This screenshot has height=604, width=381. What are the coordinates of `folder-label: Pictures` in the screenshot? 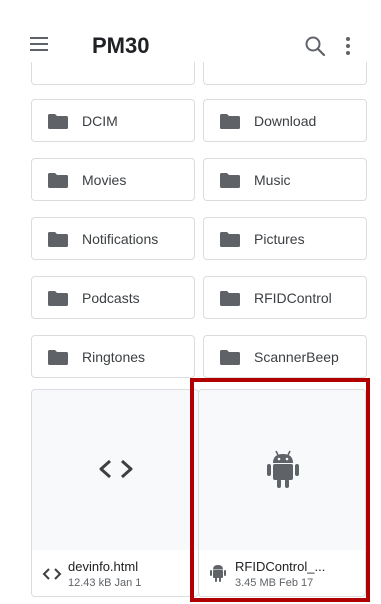 It's located at (279, 239).